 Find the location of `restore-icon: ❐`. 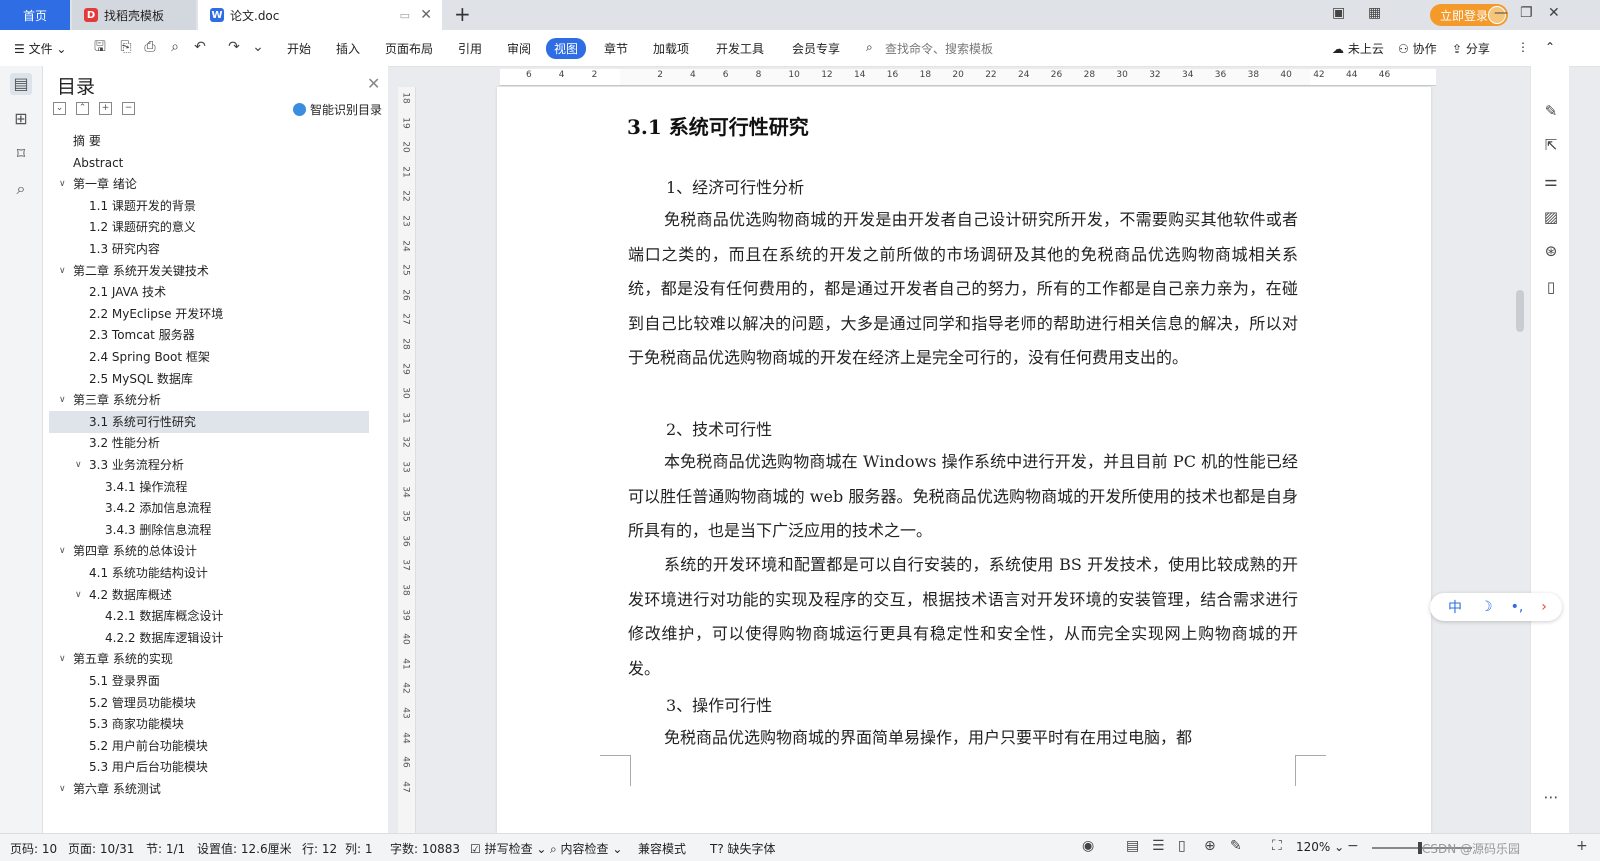

restore-icon: ❐ is located at coordinates (1526, 13).